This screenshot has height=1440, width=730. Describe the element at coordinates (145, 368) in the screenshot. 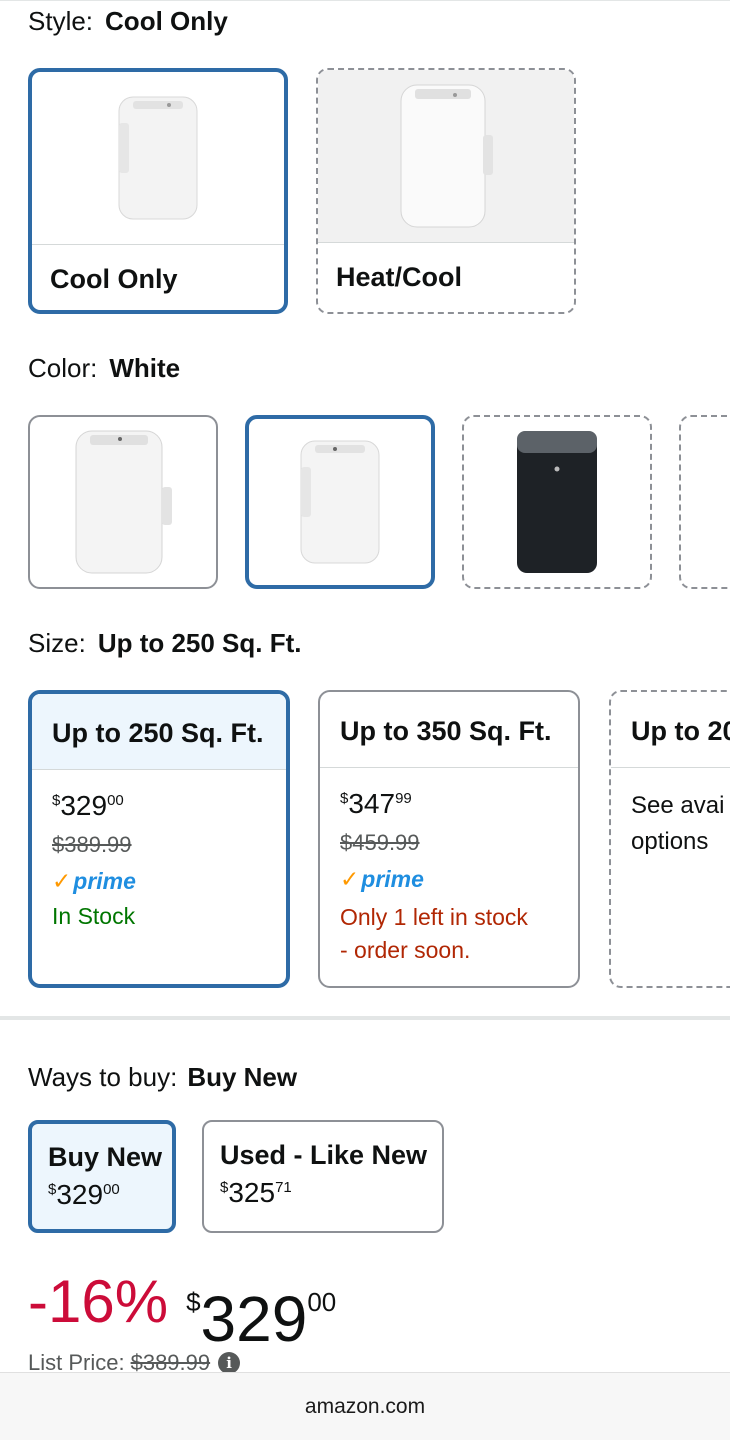

I see `color-selected-value: White` at that location.